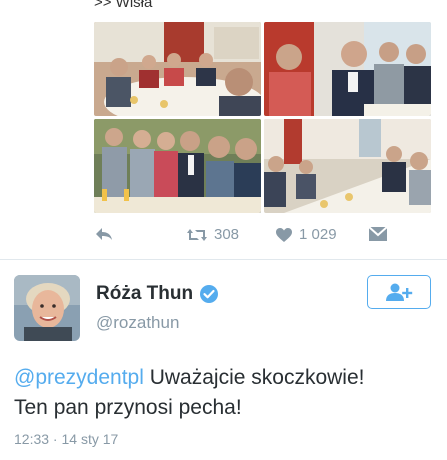 The image size is (447, 460). I want to click on timestamp: 12:33 · 14 sty 17, so click(66, 439).